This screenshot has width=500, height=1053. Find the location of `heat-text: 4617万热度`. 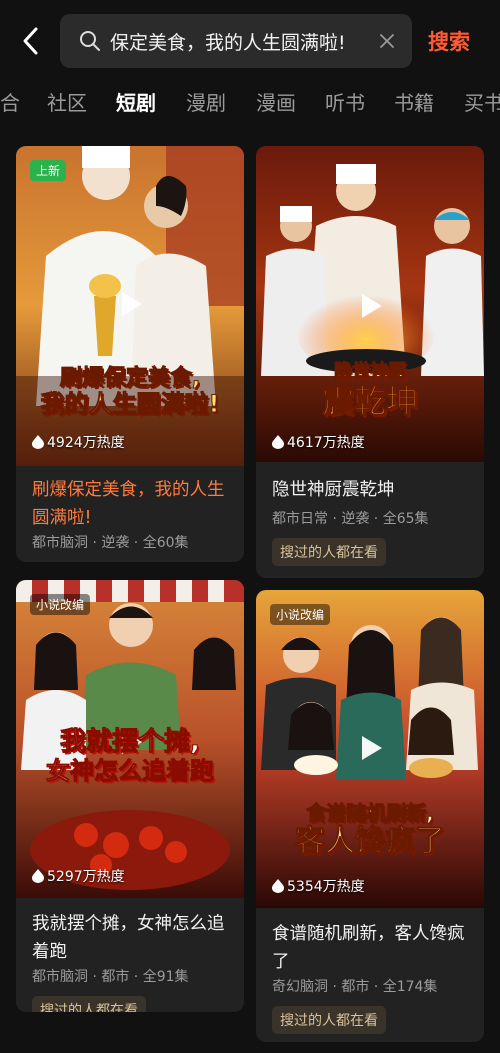

heat-text: 4617万热度 is located at coordinates (326, 443).